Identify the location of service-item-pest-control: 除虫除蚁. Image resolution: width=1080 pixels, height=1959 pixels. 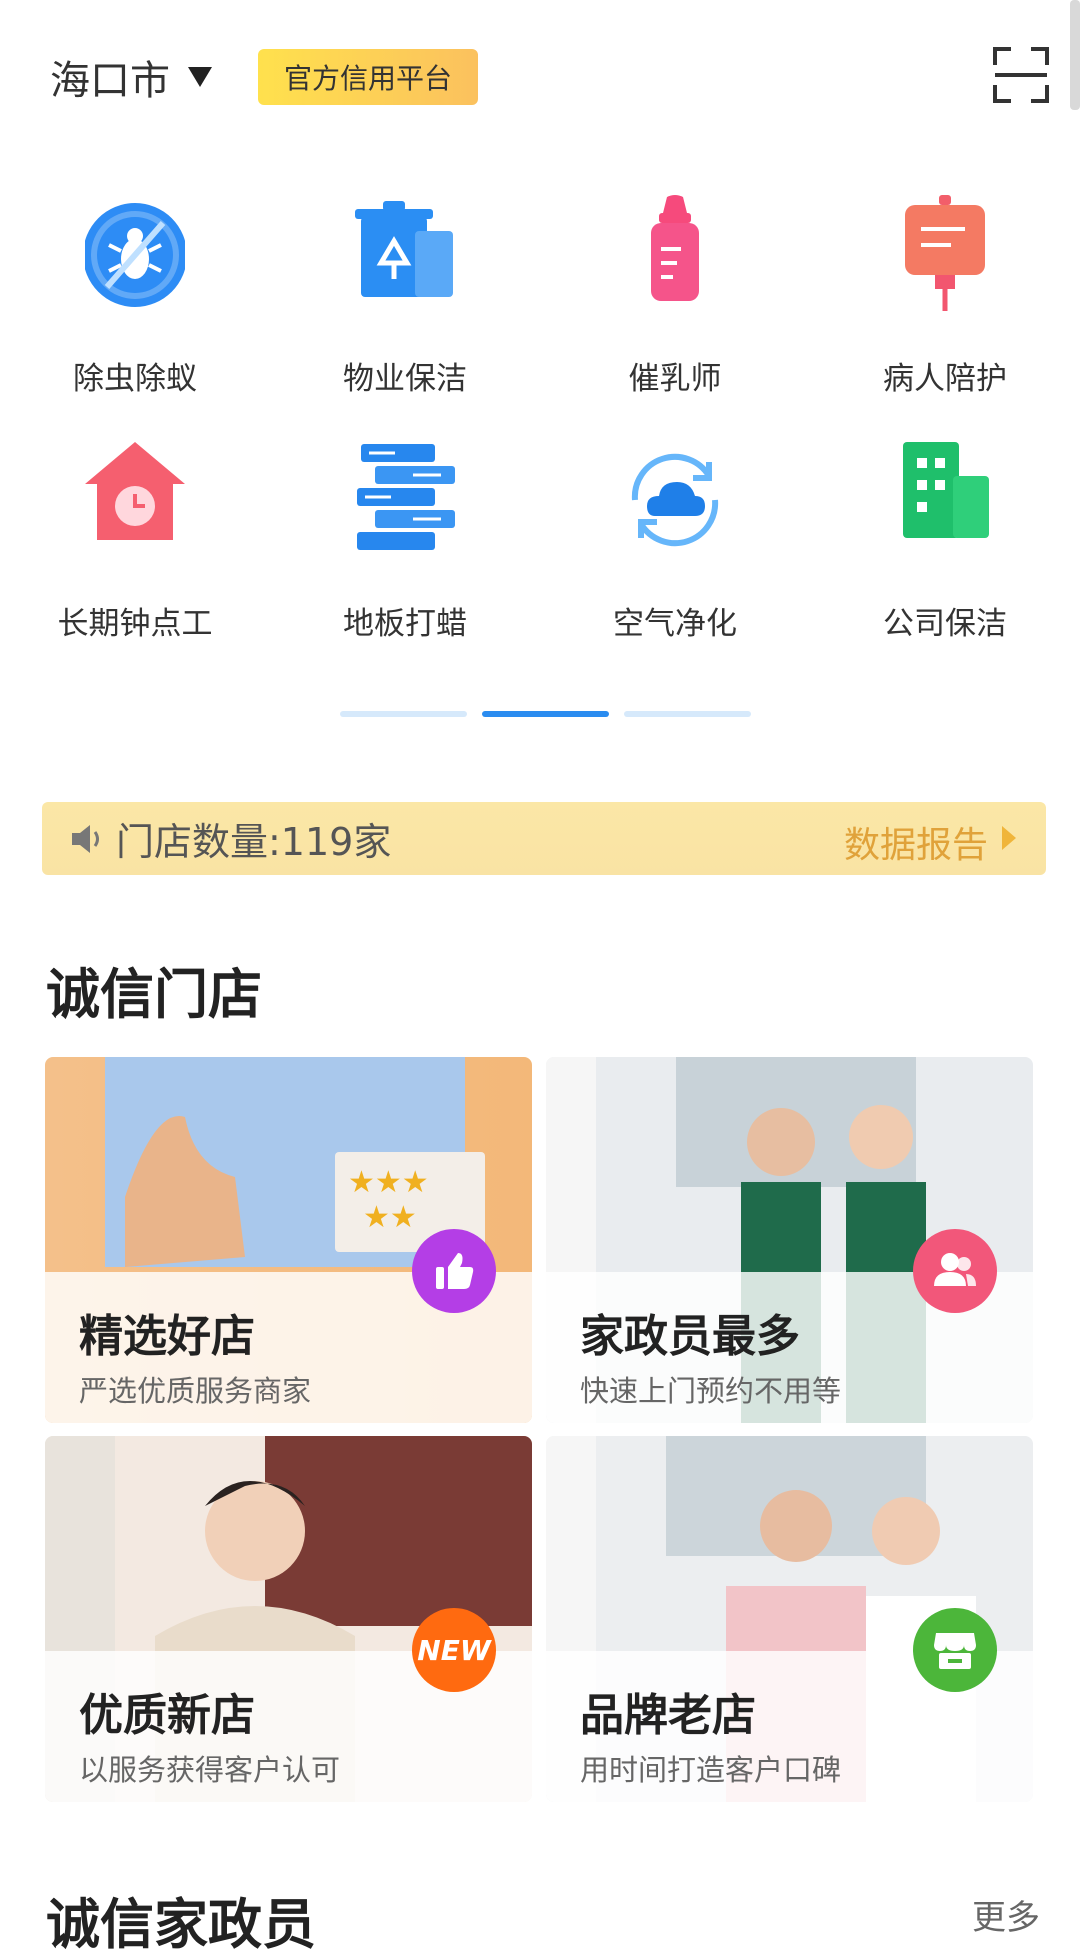
(135, 296).